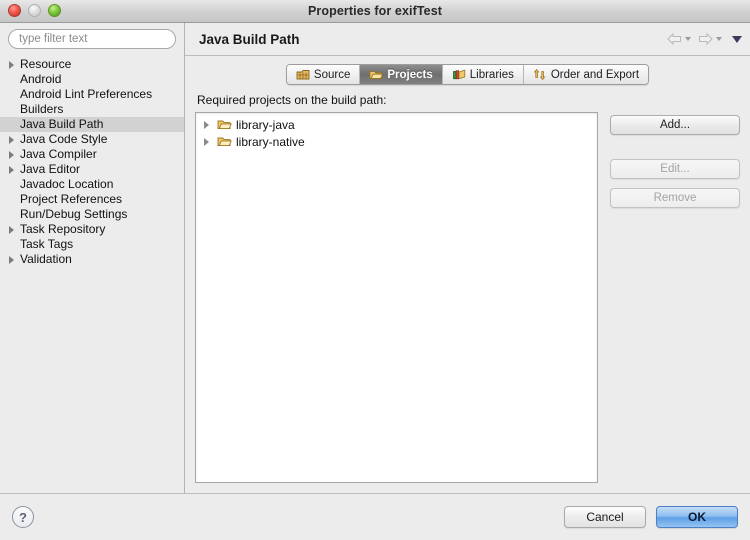 The height and width of the screenshot is (540, 750). I want to click on filter-container, so click(92, 42).